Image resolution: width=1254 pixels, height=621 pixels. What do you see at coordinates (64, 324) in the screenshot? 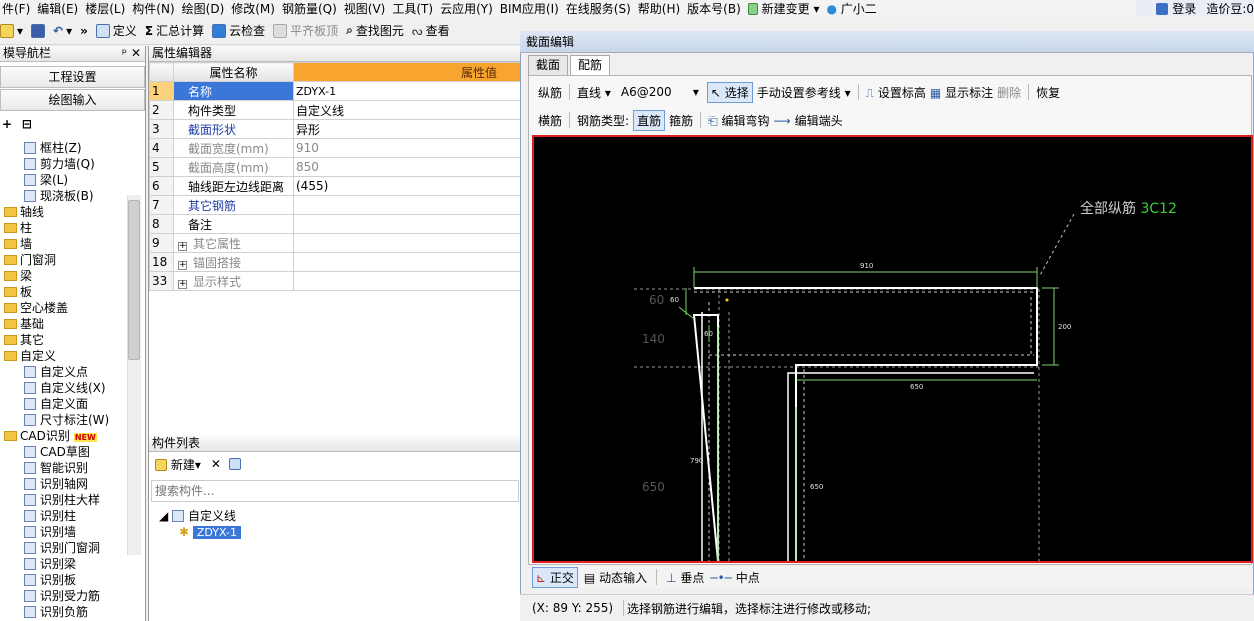
I see `nav-item: 基础` at bounding box center [64, 324].